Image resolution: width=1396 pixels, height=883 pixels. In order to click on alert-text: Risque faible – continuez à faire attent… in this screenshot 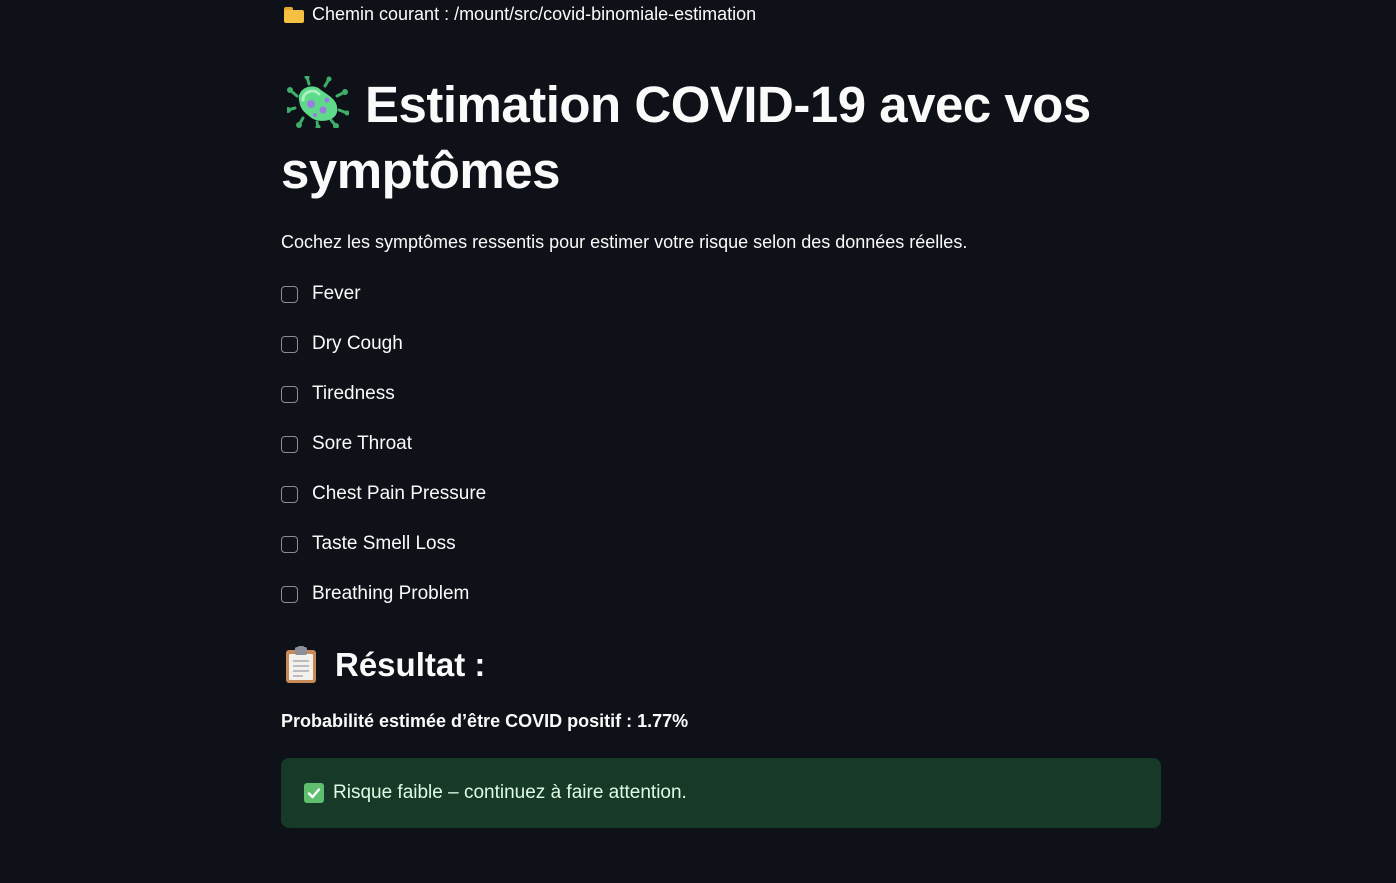, I will do `click(510, 792)`.